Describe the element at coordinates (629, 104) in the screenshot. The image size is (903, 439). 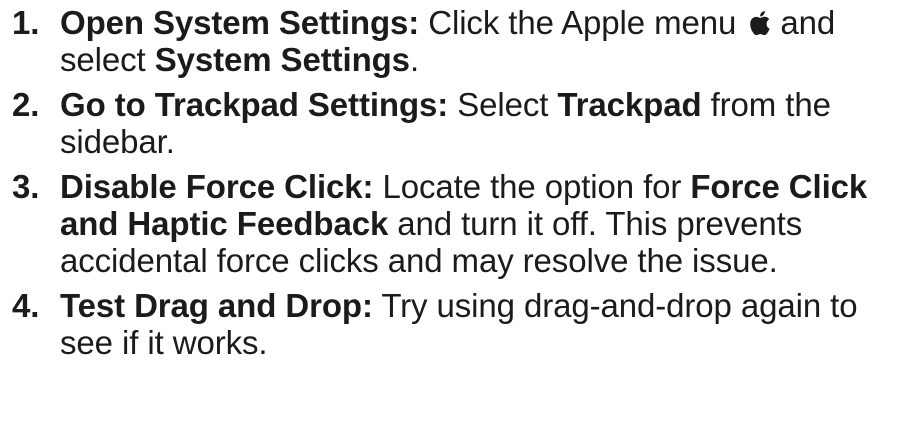
I see `step-bold-term: Trackpad` at that location.